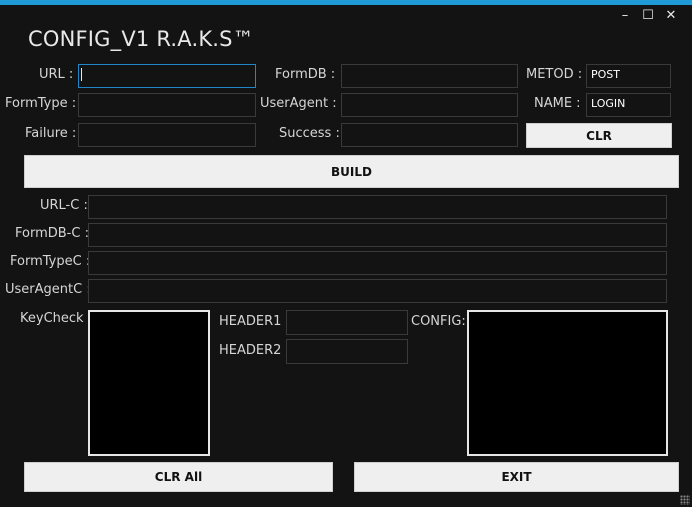 The image size is (692, 507). I want to click on header1-input, so click(347, 322).